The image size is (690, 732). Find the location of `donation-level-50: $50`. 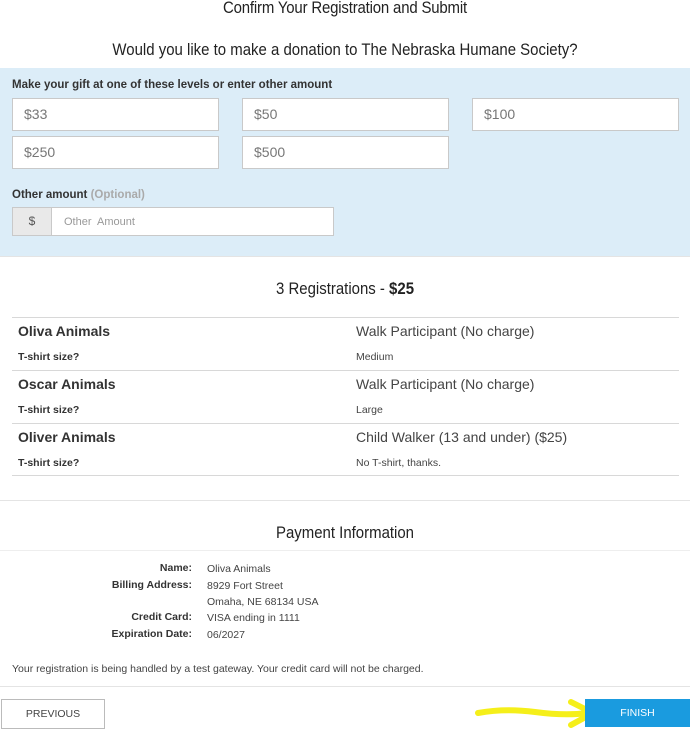

donation-level-50: $50 is located at coordinates (345, 114).